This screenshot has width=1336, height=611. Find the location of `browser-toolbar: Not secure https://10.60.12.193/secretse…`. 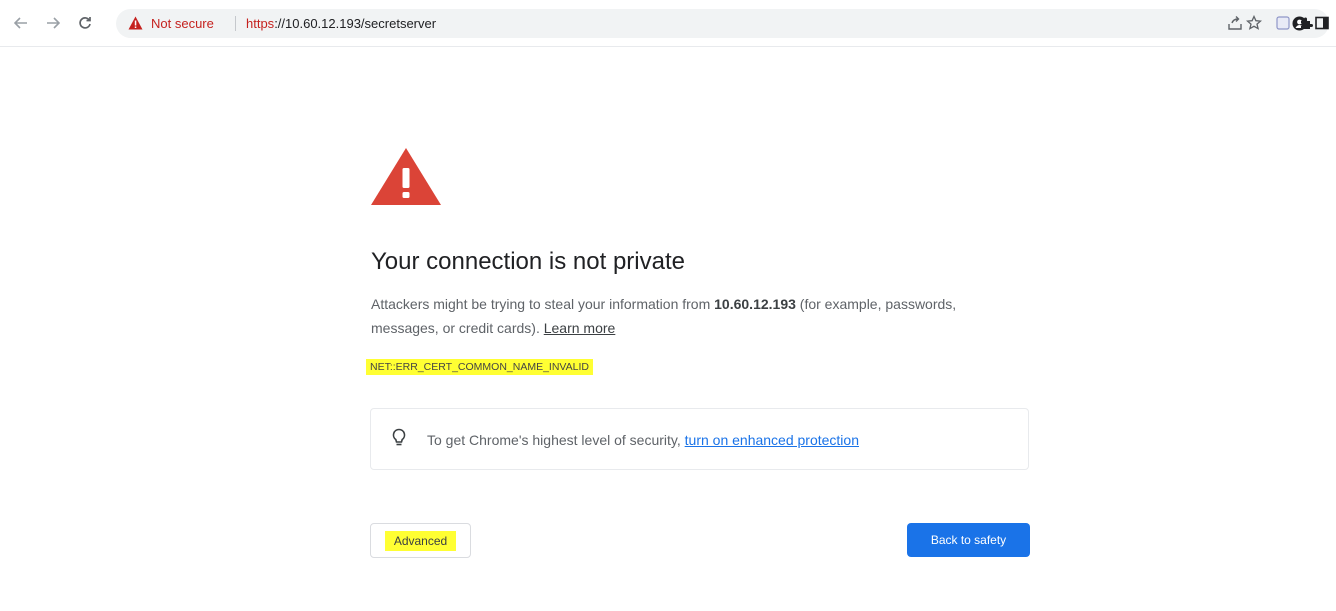

browser-toolbar: Not secure https://10.60.12.193/secretse… is located at coordinates (668, 23).